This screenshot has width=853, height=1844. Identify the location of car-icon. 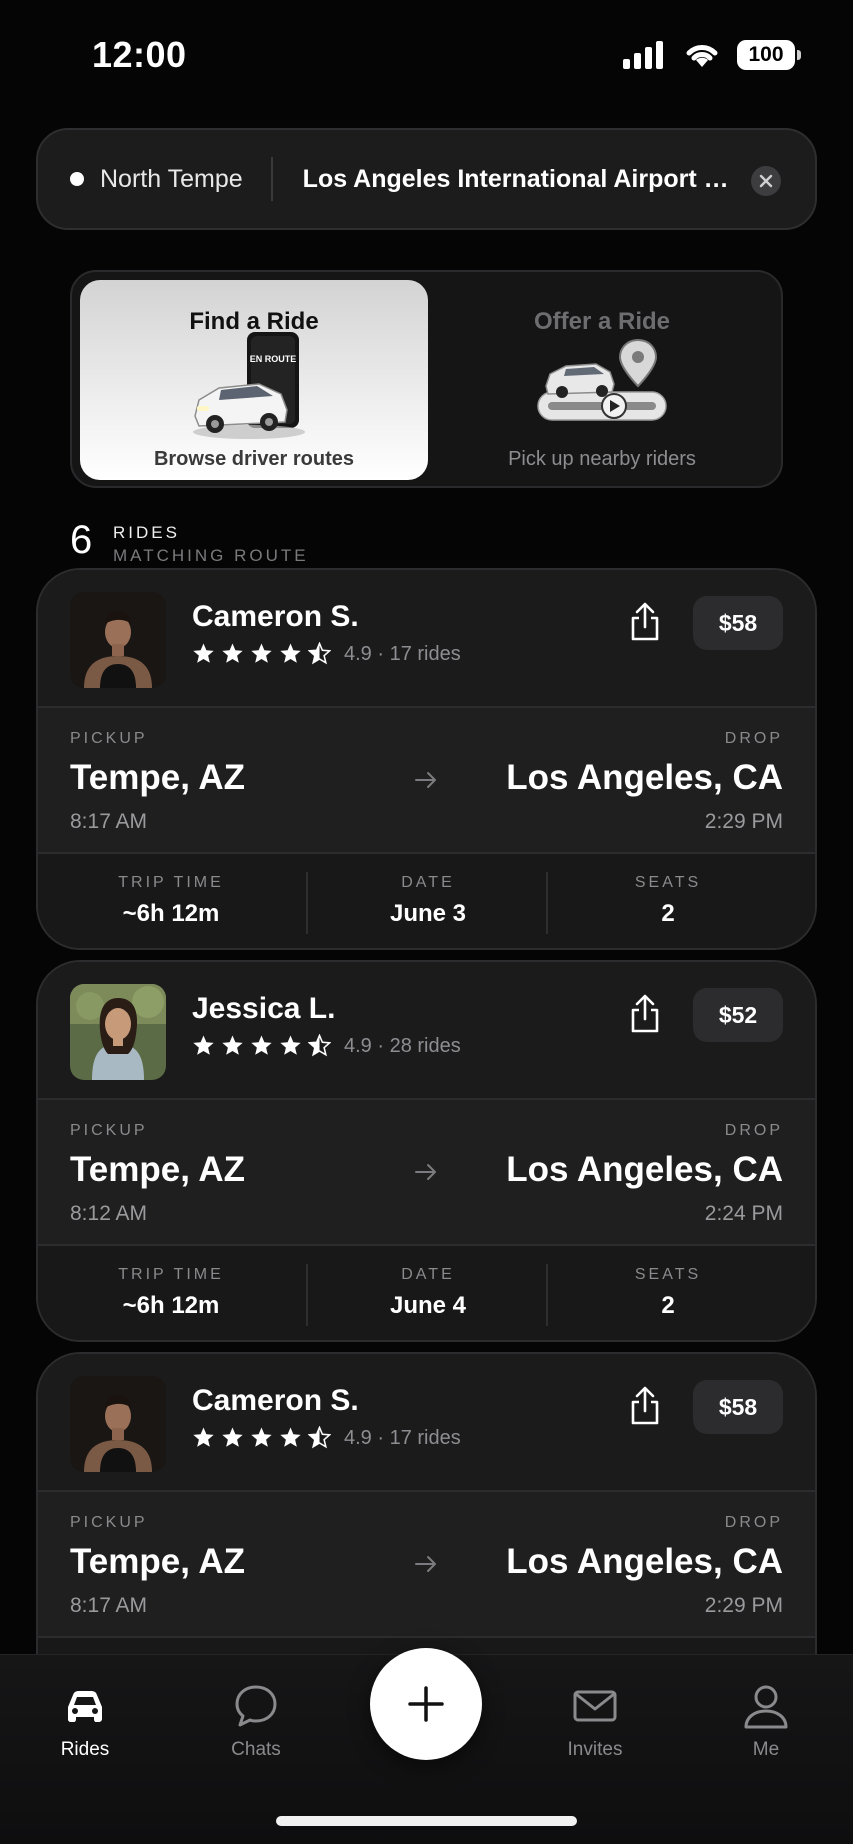
(85, 1706).